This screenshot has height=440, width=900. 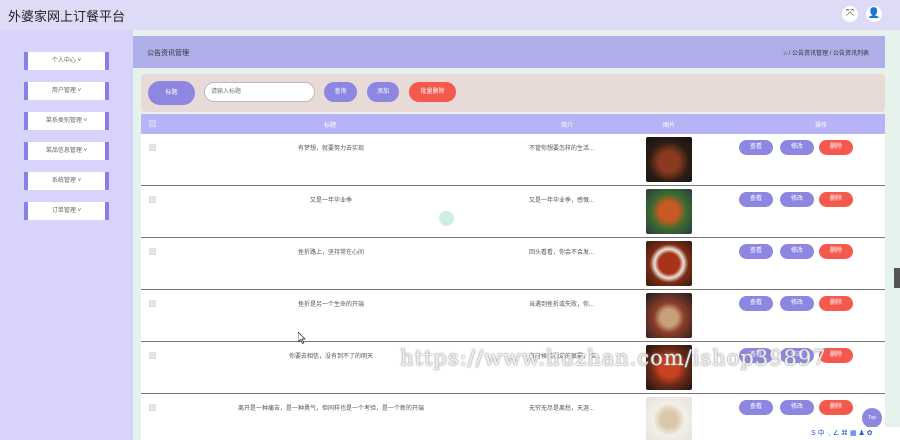 What do you see at coordinates (330, 201) in the screenshot?
I see `row-title: 又是一年毕业季` at bounding box center [330, 201].